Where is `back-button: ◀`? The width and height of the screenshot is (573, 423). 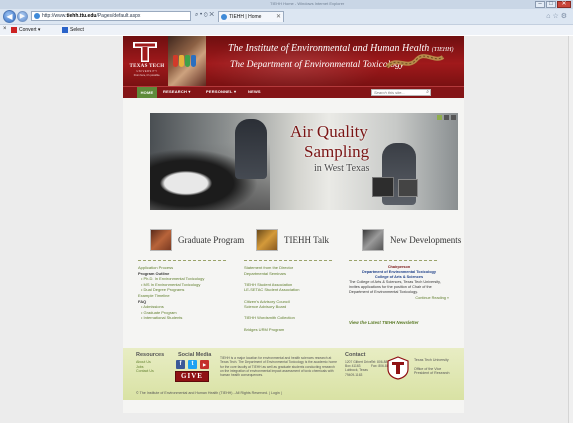
back-button: ◀ is located at coordinates (9, 16).